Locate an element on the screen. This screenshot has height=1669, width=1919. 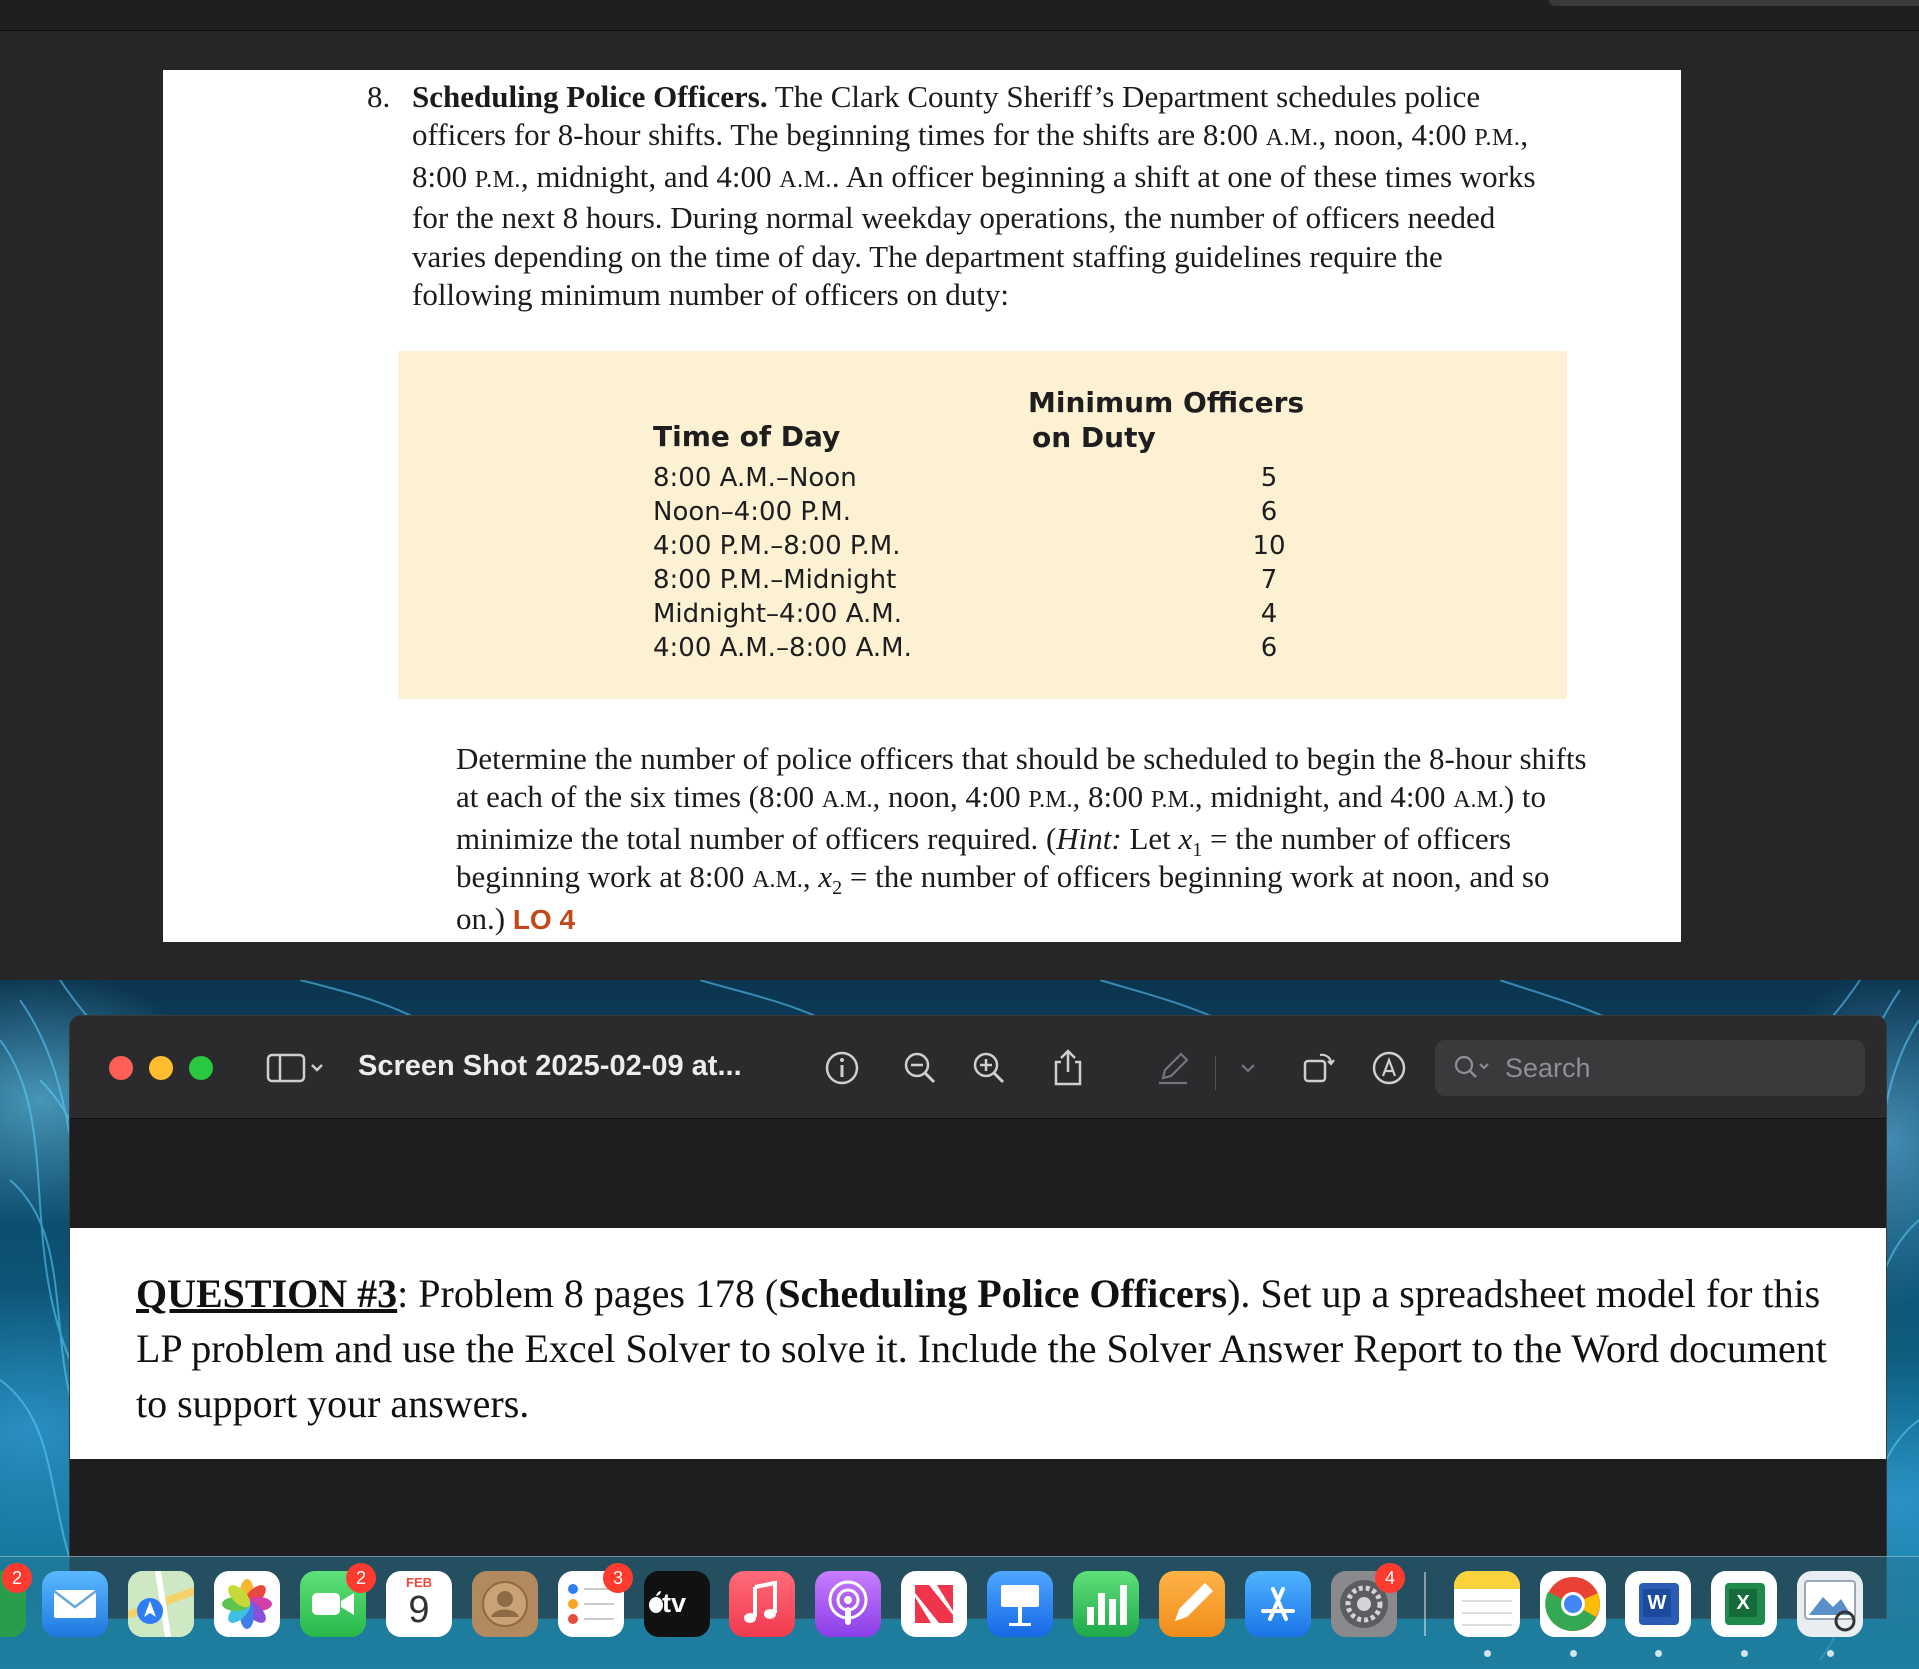
apple-tv-app: tv is located at coordinates (677, 1604).